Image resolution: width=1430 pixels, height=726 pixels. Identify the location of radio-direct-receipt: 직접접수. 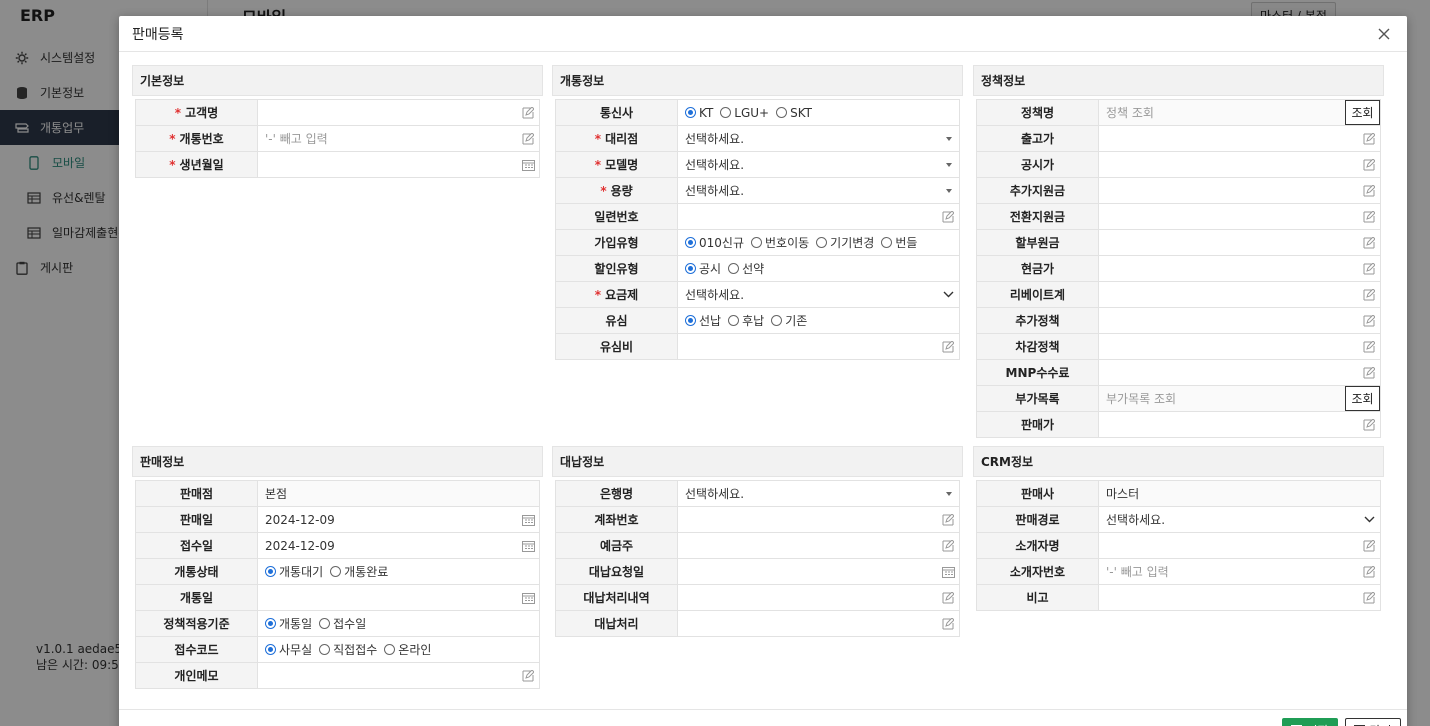
(348, 649).